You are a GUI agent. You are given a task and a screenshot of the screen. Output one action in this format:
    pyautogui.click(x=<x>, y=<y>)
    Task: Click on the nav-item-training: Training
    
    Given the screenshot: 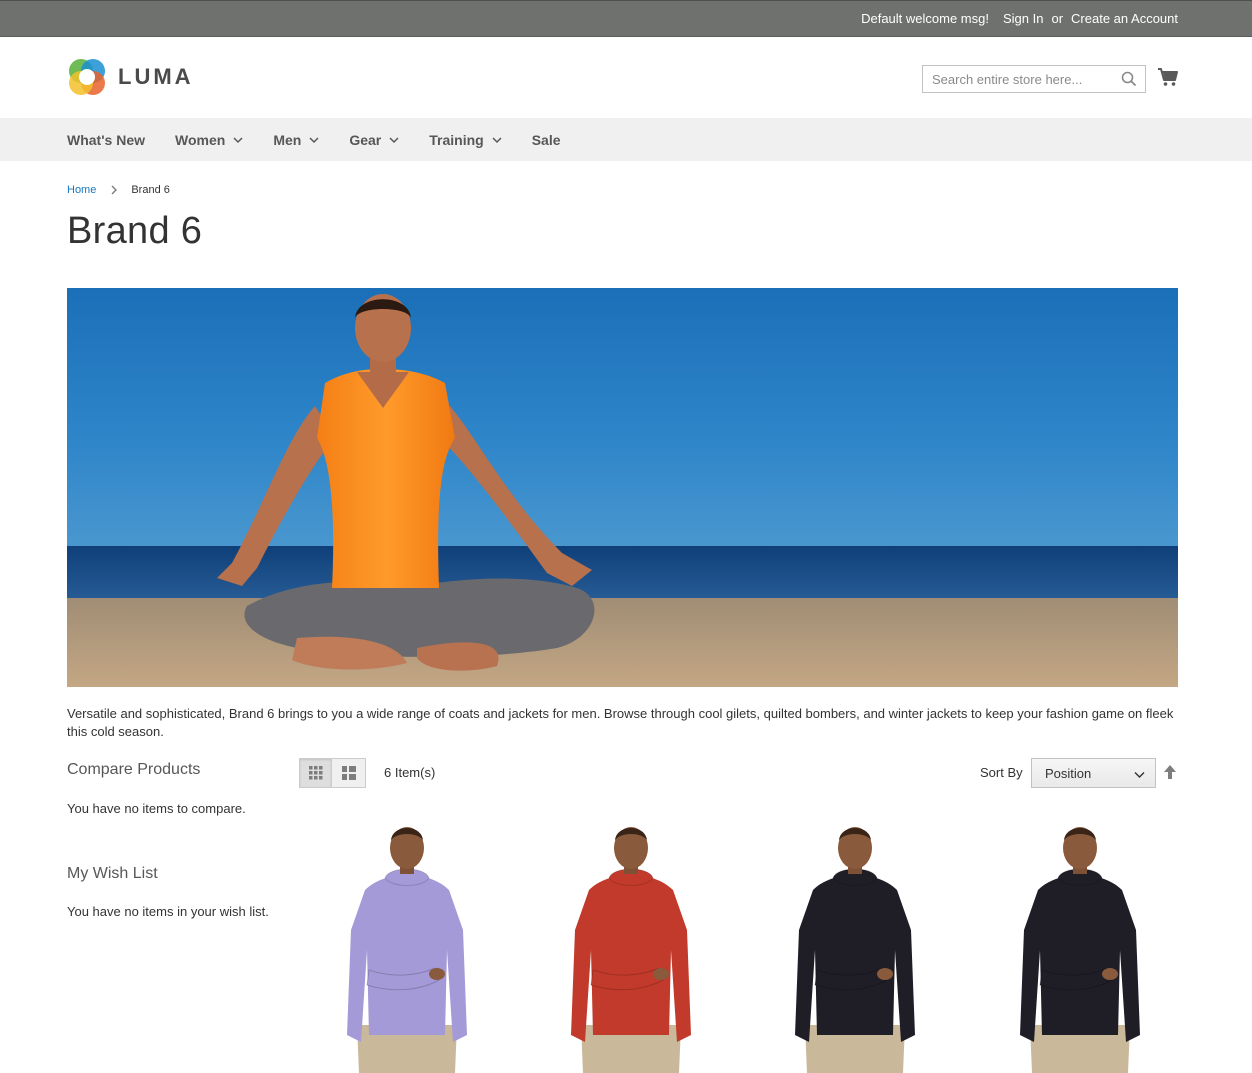 What is the action you would take?
    pyautogui.click(x=465, y=139)
    